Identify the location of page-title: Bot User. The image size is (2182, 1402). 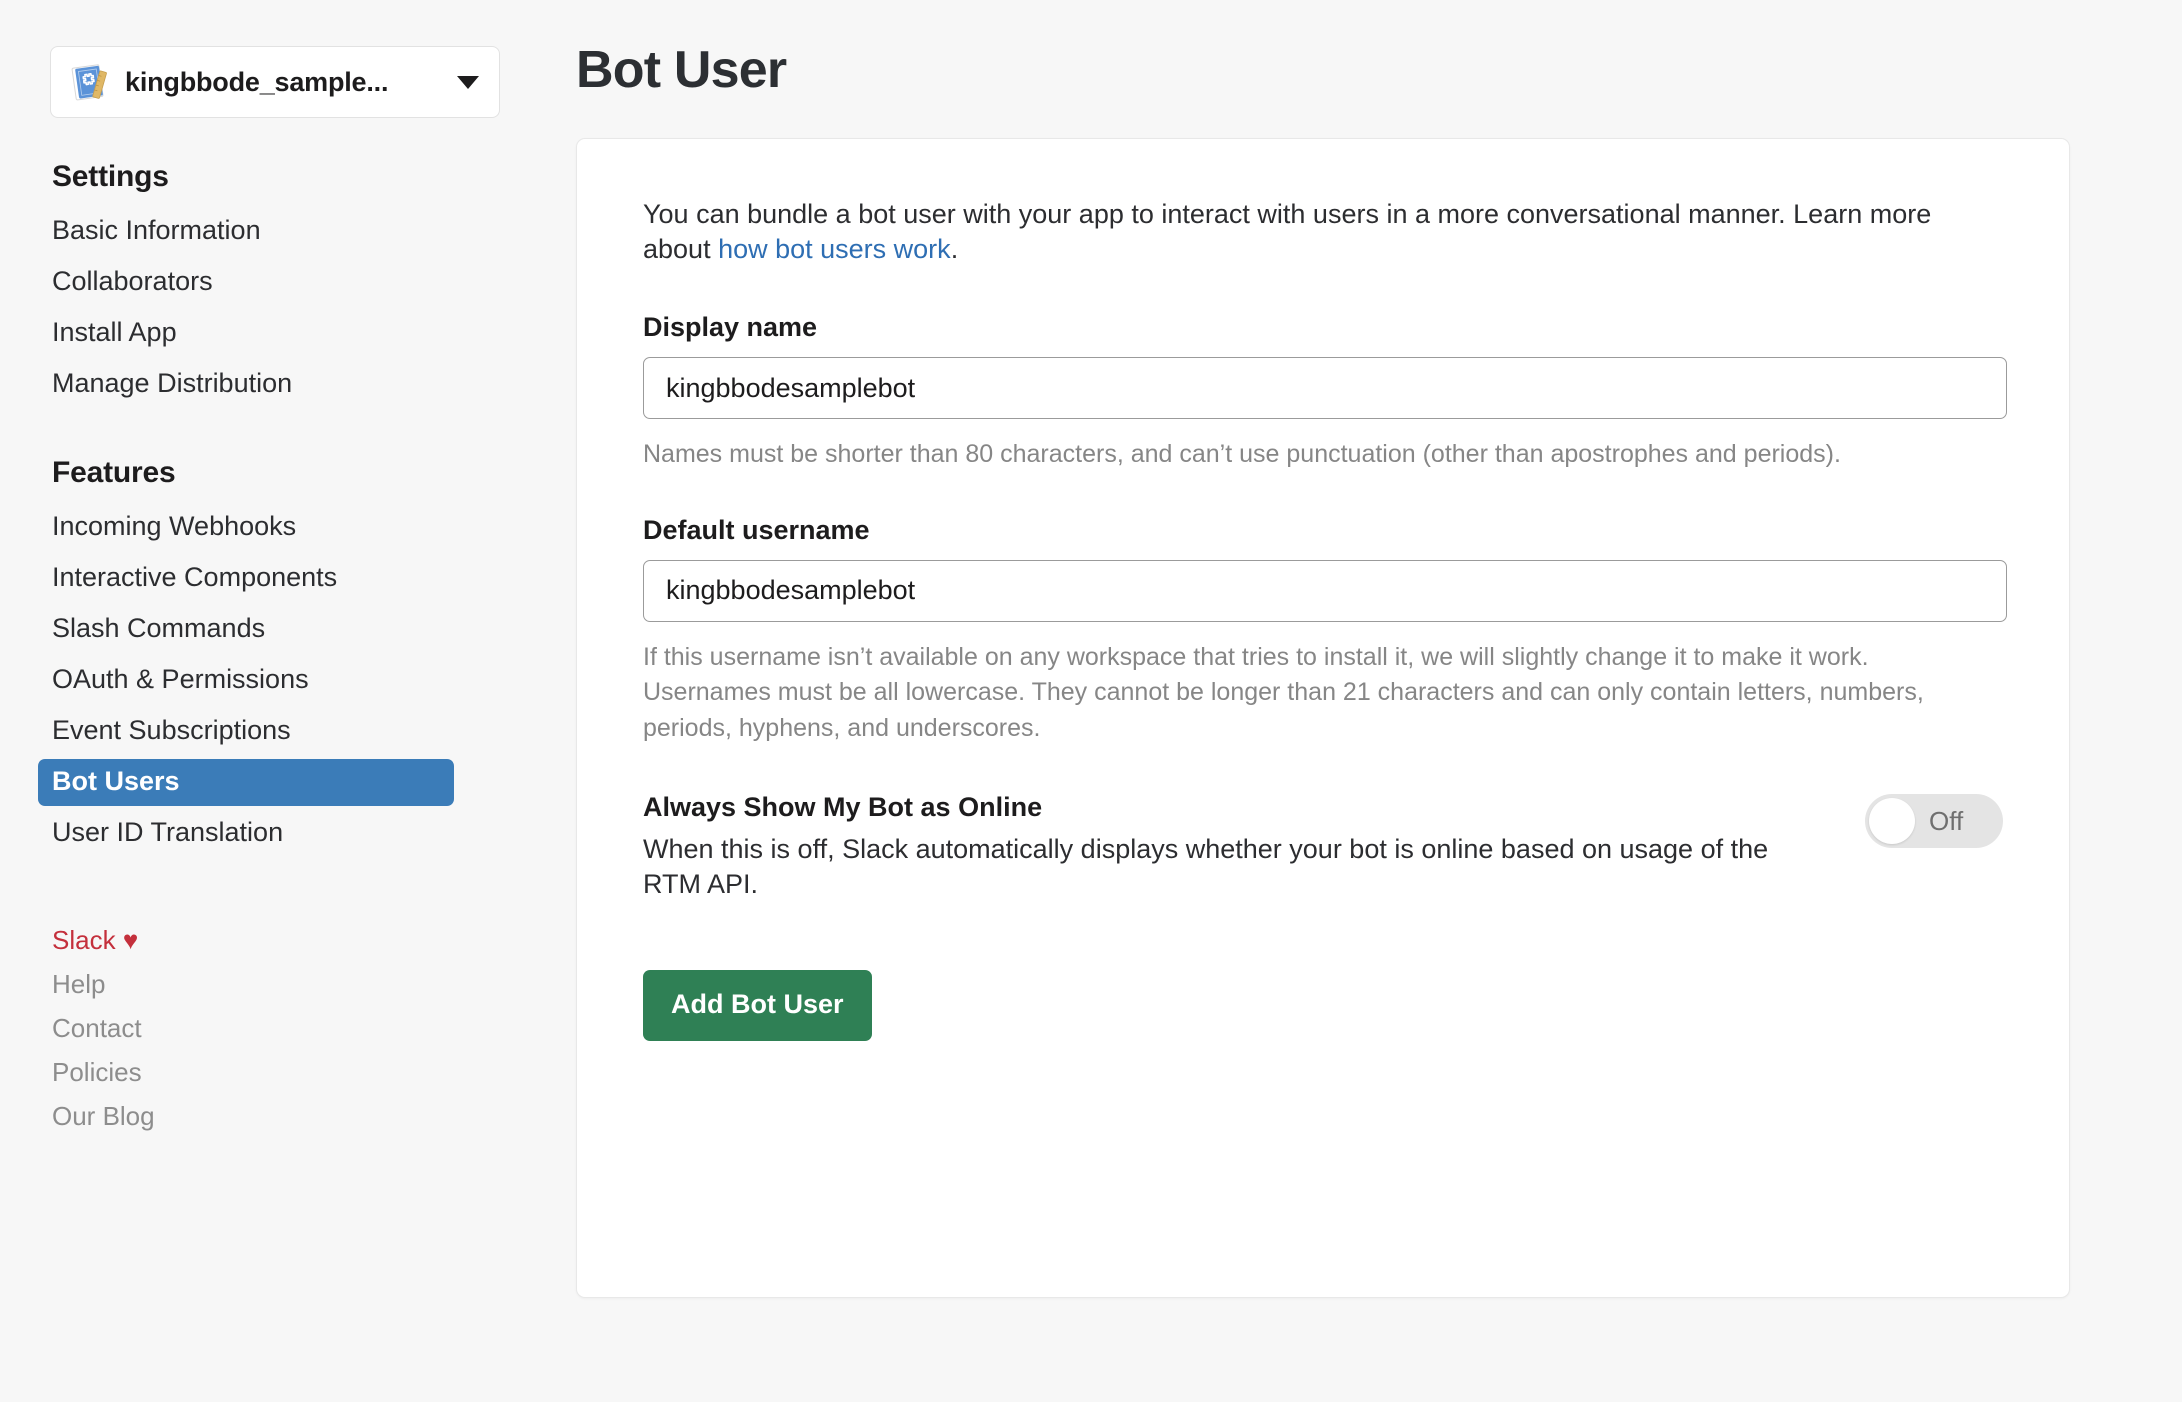
(681, 70).